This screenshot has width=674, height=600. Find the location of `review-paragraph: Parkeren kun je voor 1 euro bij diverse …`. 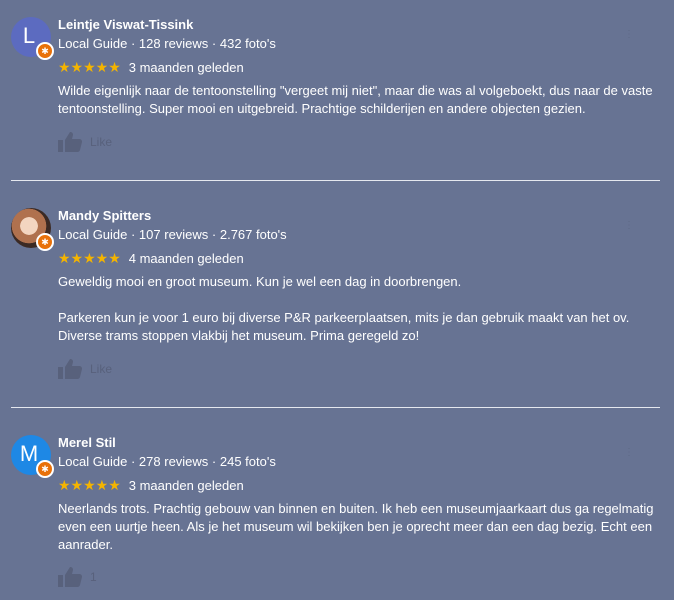

review-paragraph: Parkeren kun je voor 1 euro bij diverse … is located at coordinates (344, 326).